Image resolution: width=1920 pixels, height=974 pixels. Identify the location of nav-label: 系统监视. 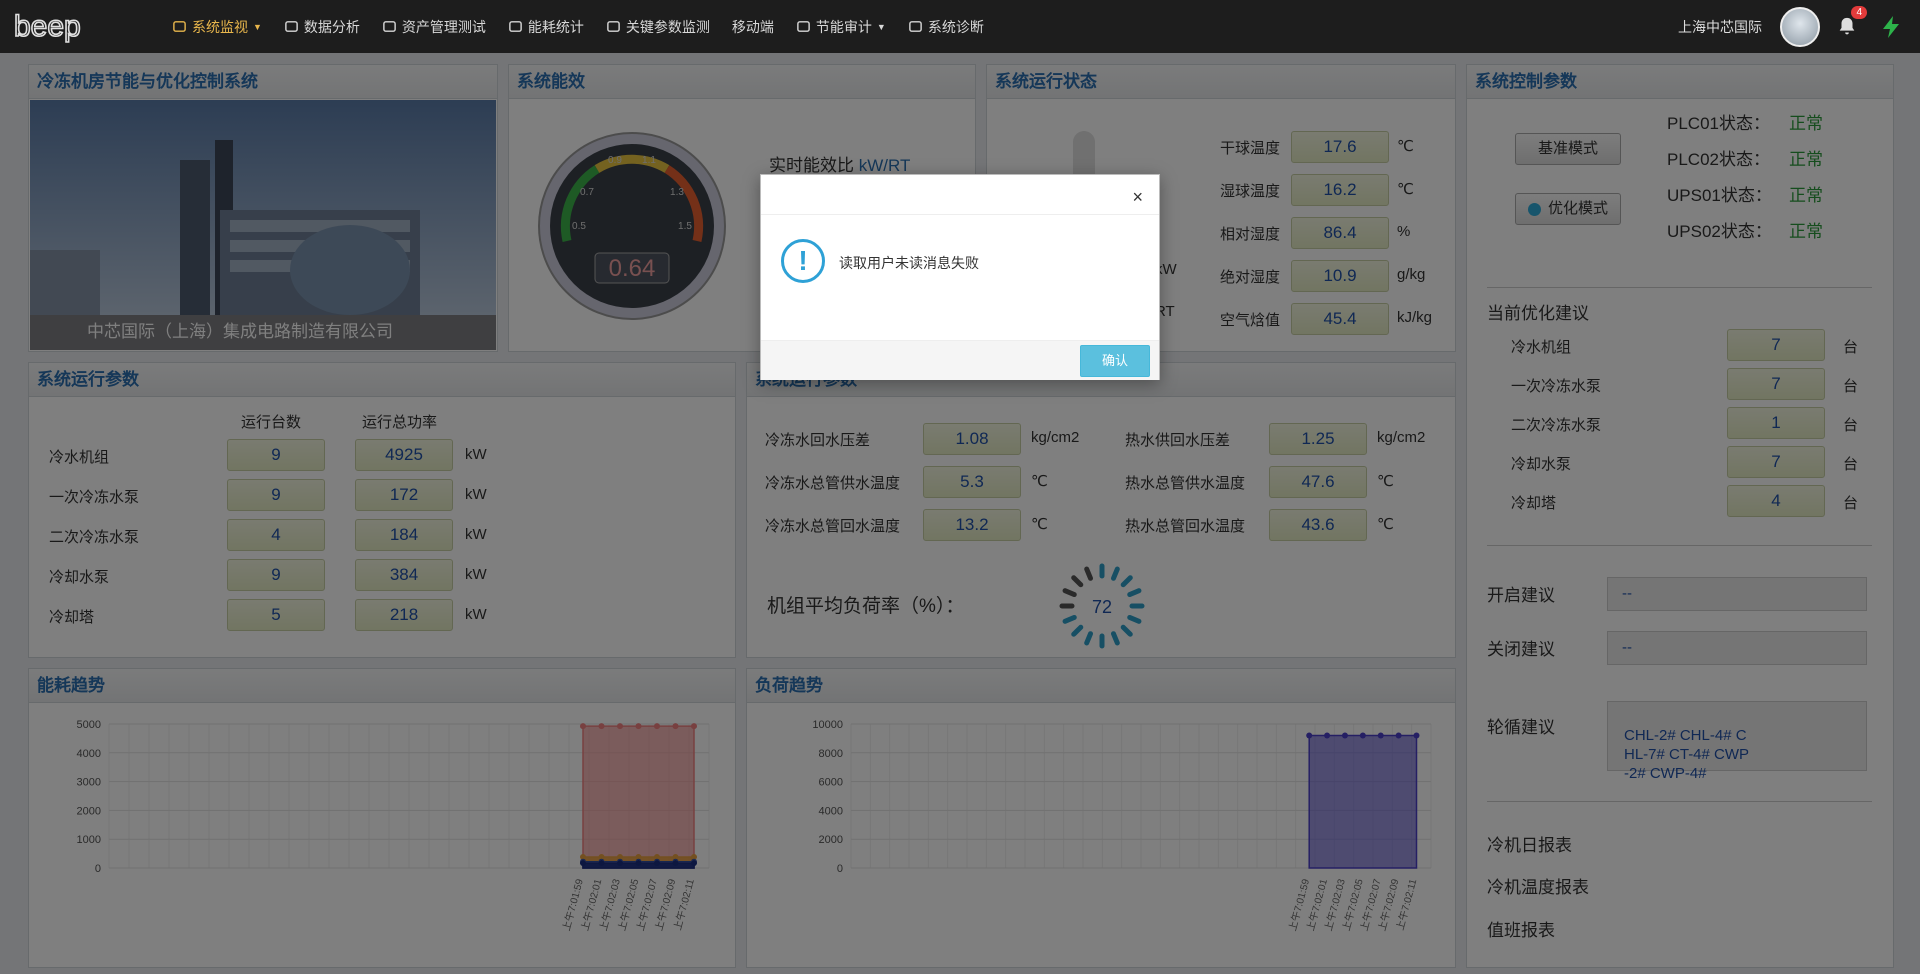
(220, 26).